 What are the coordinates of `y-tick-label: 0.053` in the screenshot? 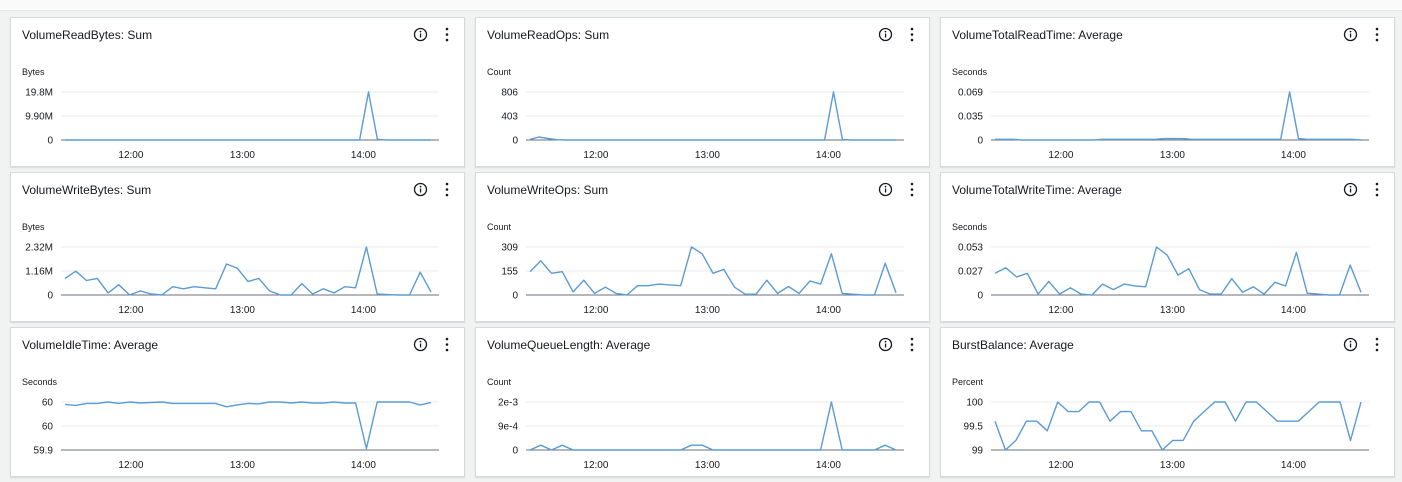 It's located at (970, 248).